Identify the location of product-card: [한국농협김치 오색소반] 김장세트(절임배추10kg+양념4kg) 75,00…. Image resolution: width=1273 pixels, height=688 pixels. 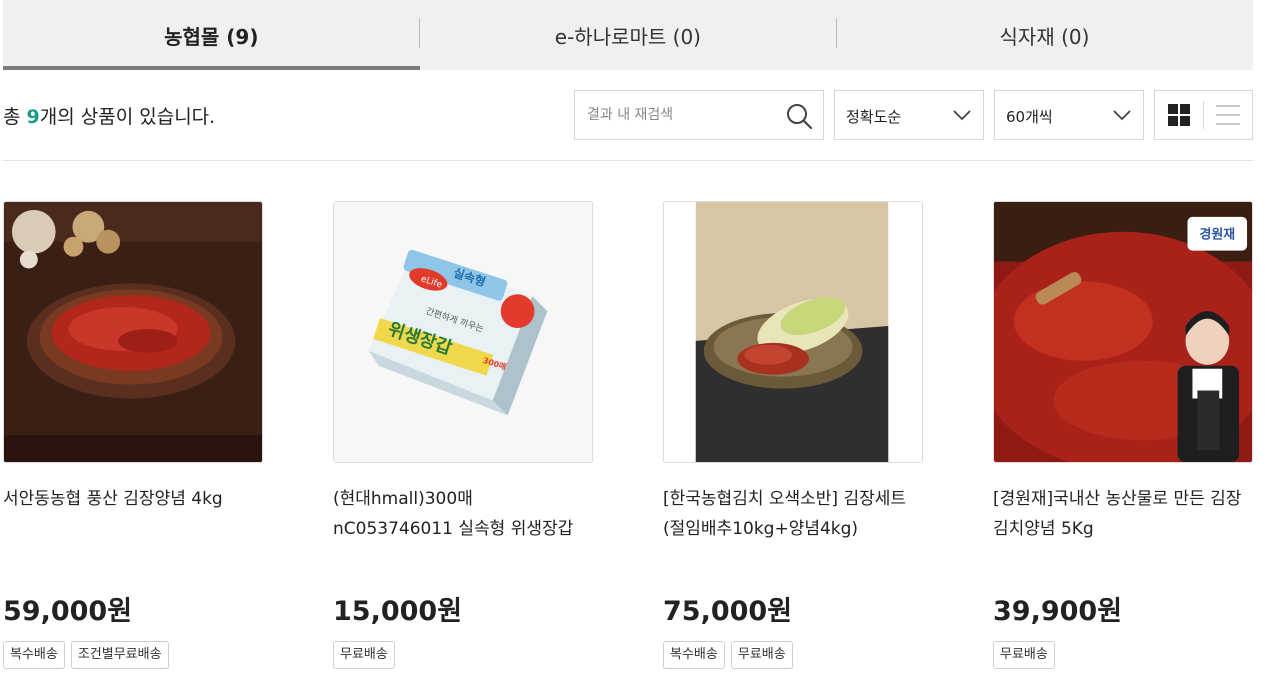
(793, 435).